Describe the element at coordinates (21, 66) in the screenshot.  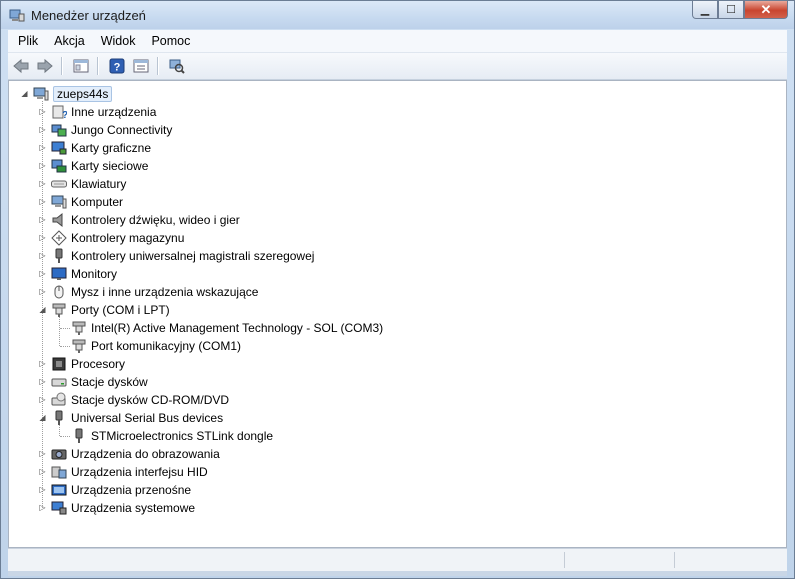
I see `back-button` at that location.